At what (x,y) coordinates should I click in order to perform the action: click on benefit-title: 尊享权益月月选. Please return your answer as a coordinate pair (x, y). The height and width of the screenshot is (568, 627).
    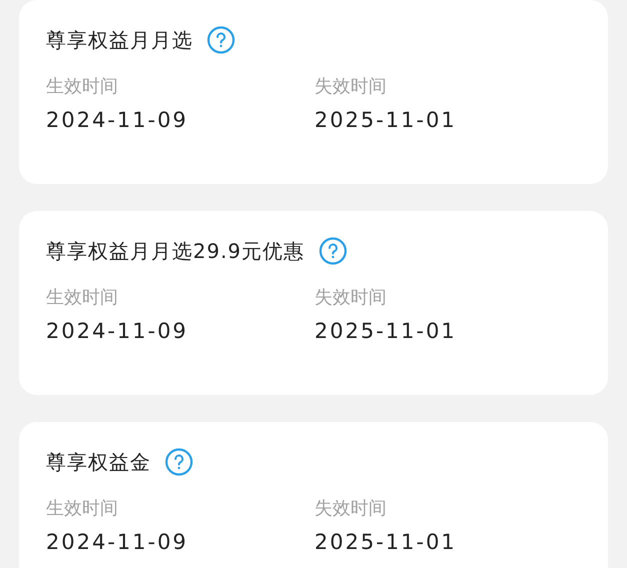
    Looking at the image, I should click on (119, 40).